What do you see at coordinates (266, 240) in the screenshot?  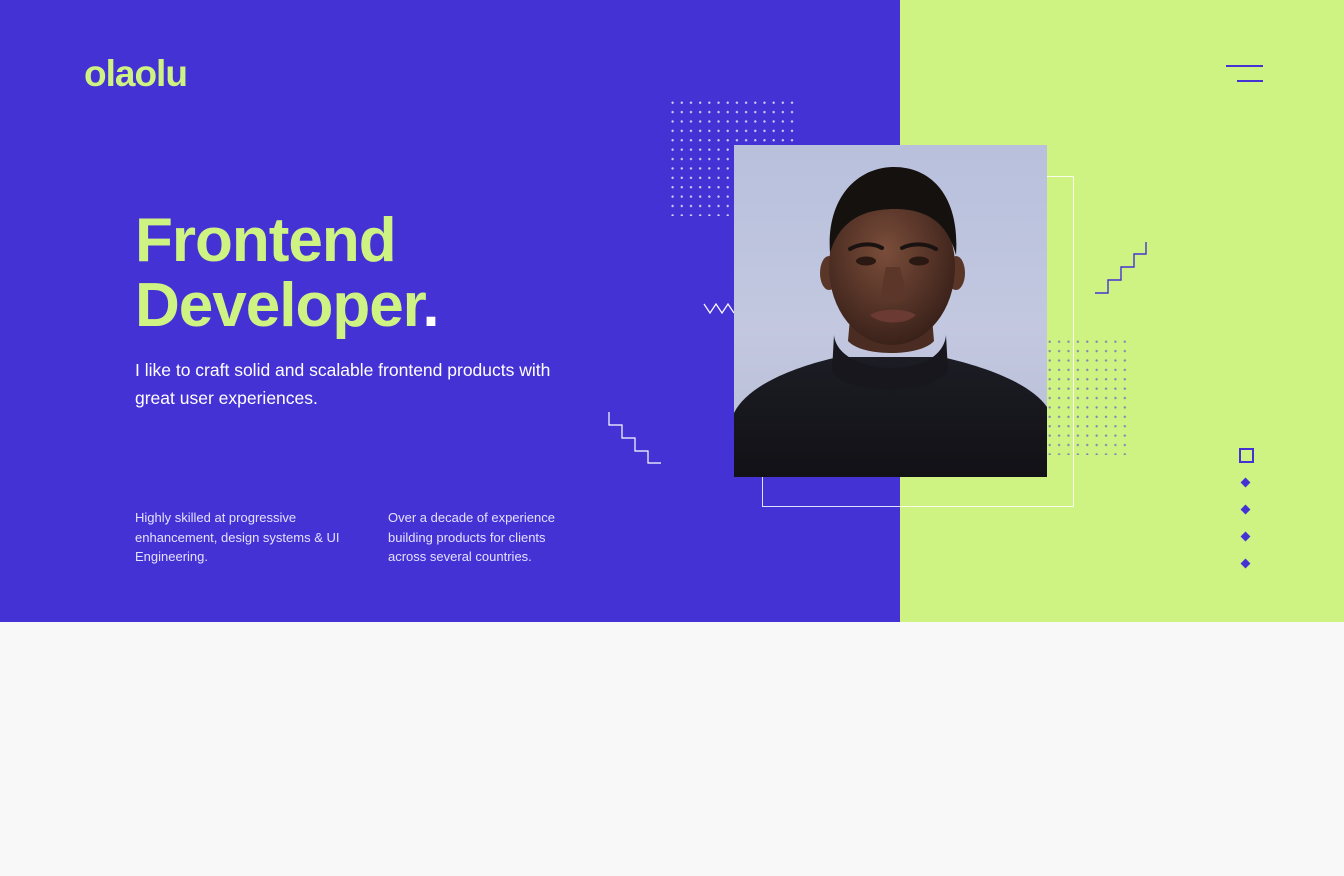 I see `headline-line-1: Frontend` at bounding box center [266, 240].